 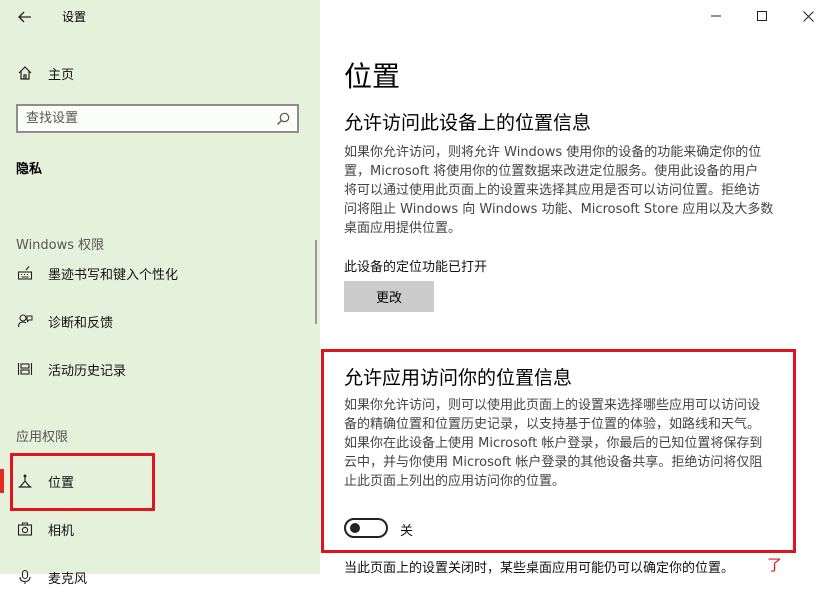 What do you see at coordinates (458, 378) in the screenshot?
I see `section-app-location-title: 允许应用访问你的位置信息` at bounding box center [458, 378].